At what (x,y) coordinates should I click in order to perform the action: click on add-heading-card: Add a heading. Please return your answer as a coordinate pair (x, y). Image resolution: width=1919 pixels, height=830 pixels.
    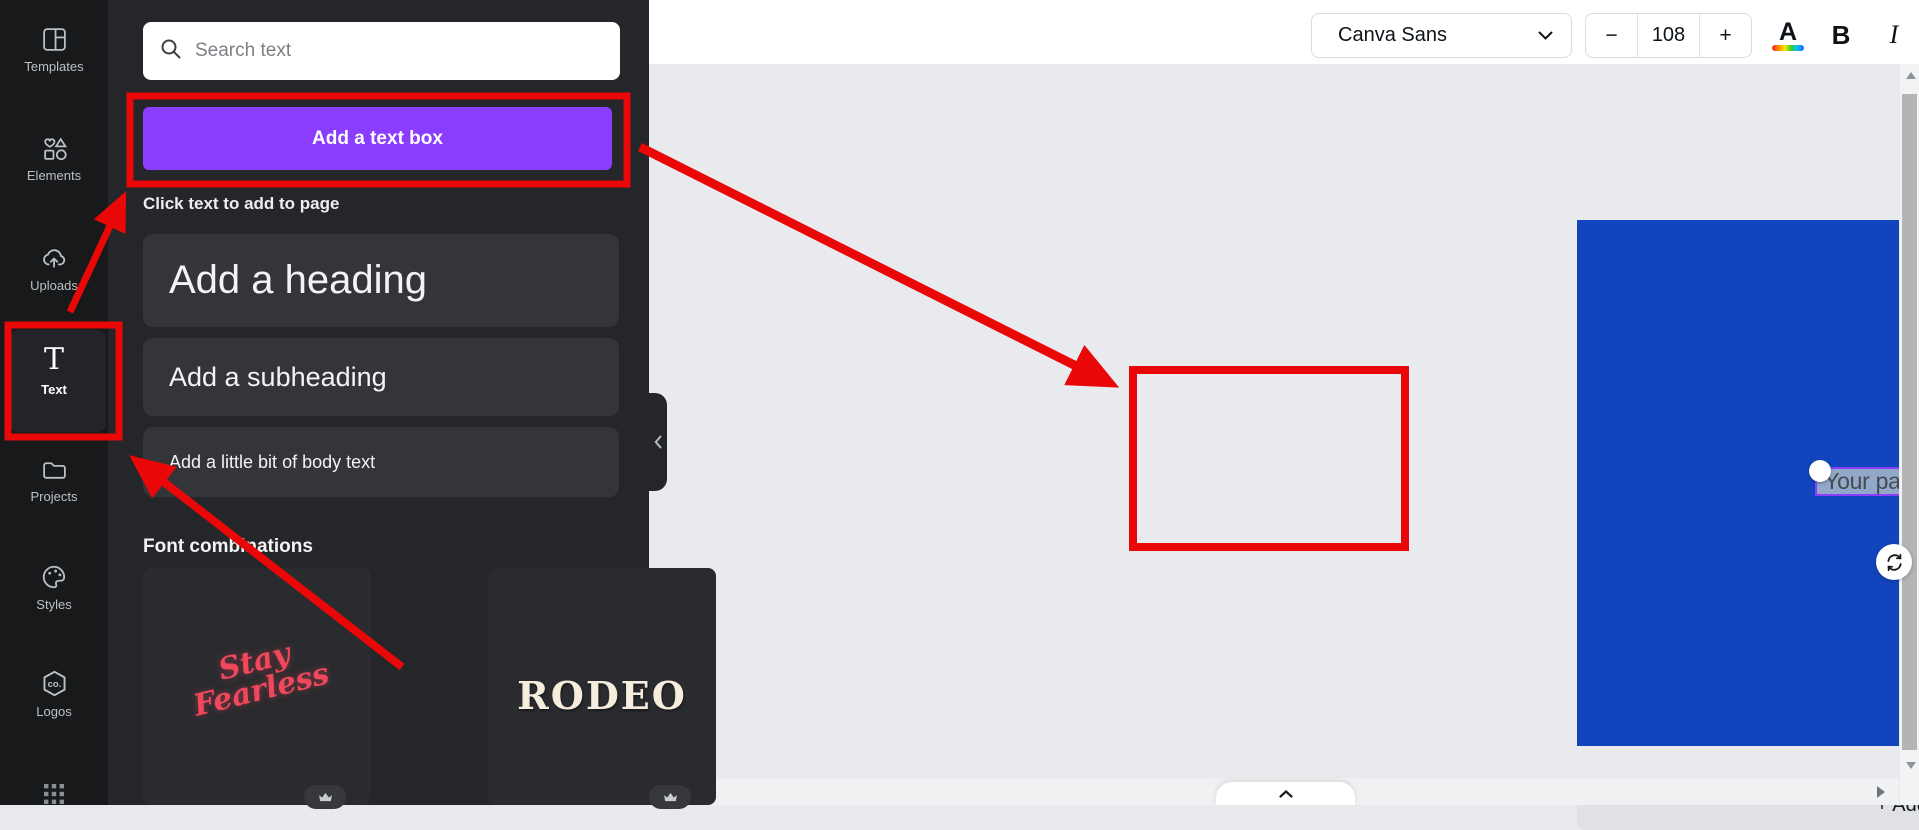
    Looking at the image, I should click on (381, 280).